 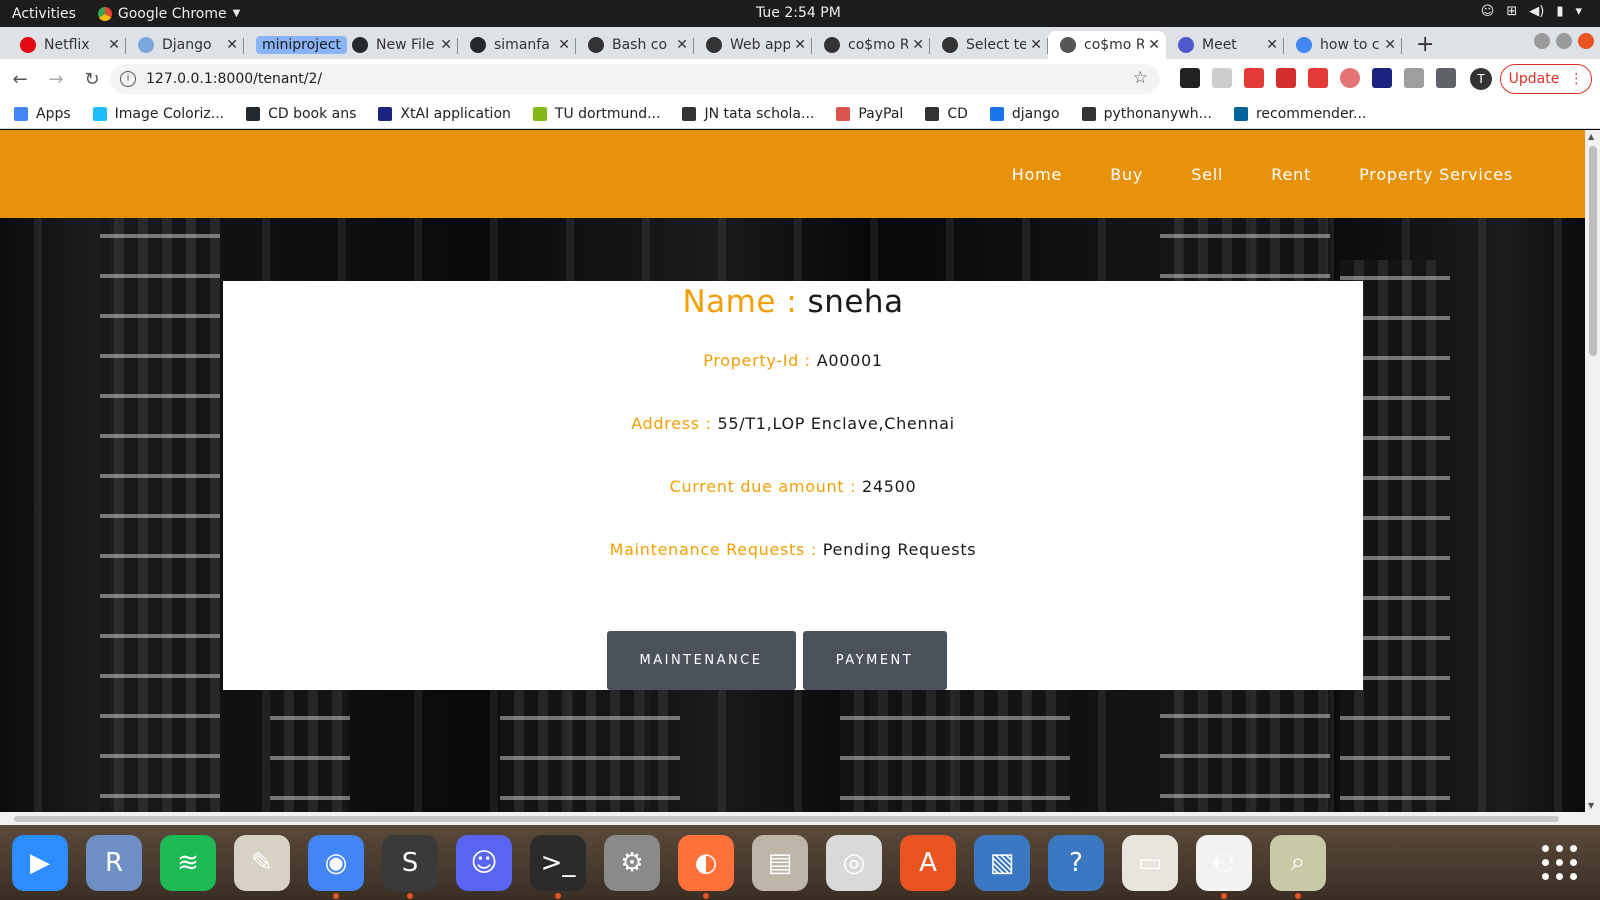 What do you see at coordinates (1140, 78) in the screenshot?
I see `bookmark-star-icon: ☆` at bounding box center [1140, 78].